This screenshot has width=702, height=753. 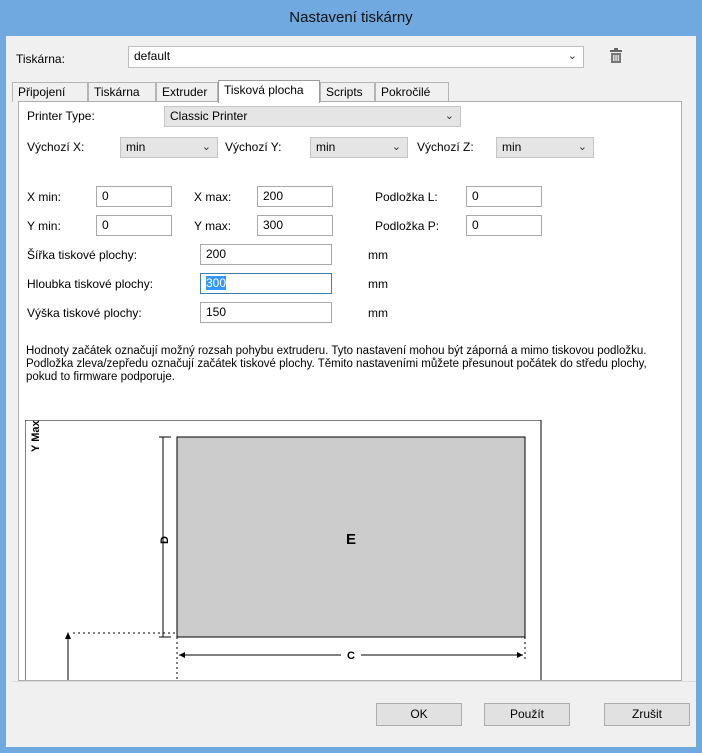 What do you see at coordinates (169, 147) in the screenshot?
I see `home-x-select: min ⌄` at bounding box center [169, 147].